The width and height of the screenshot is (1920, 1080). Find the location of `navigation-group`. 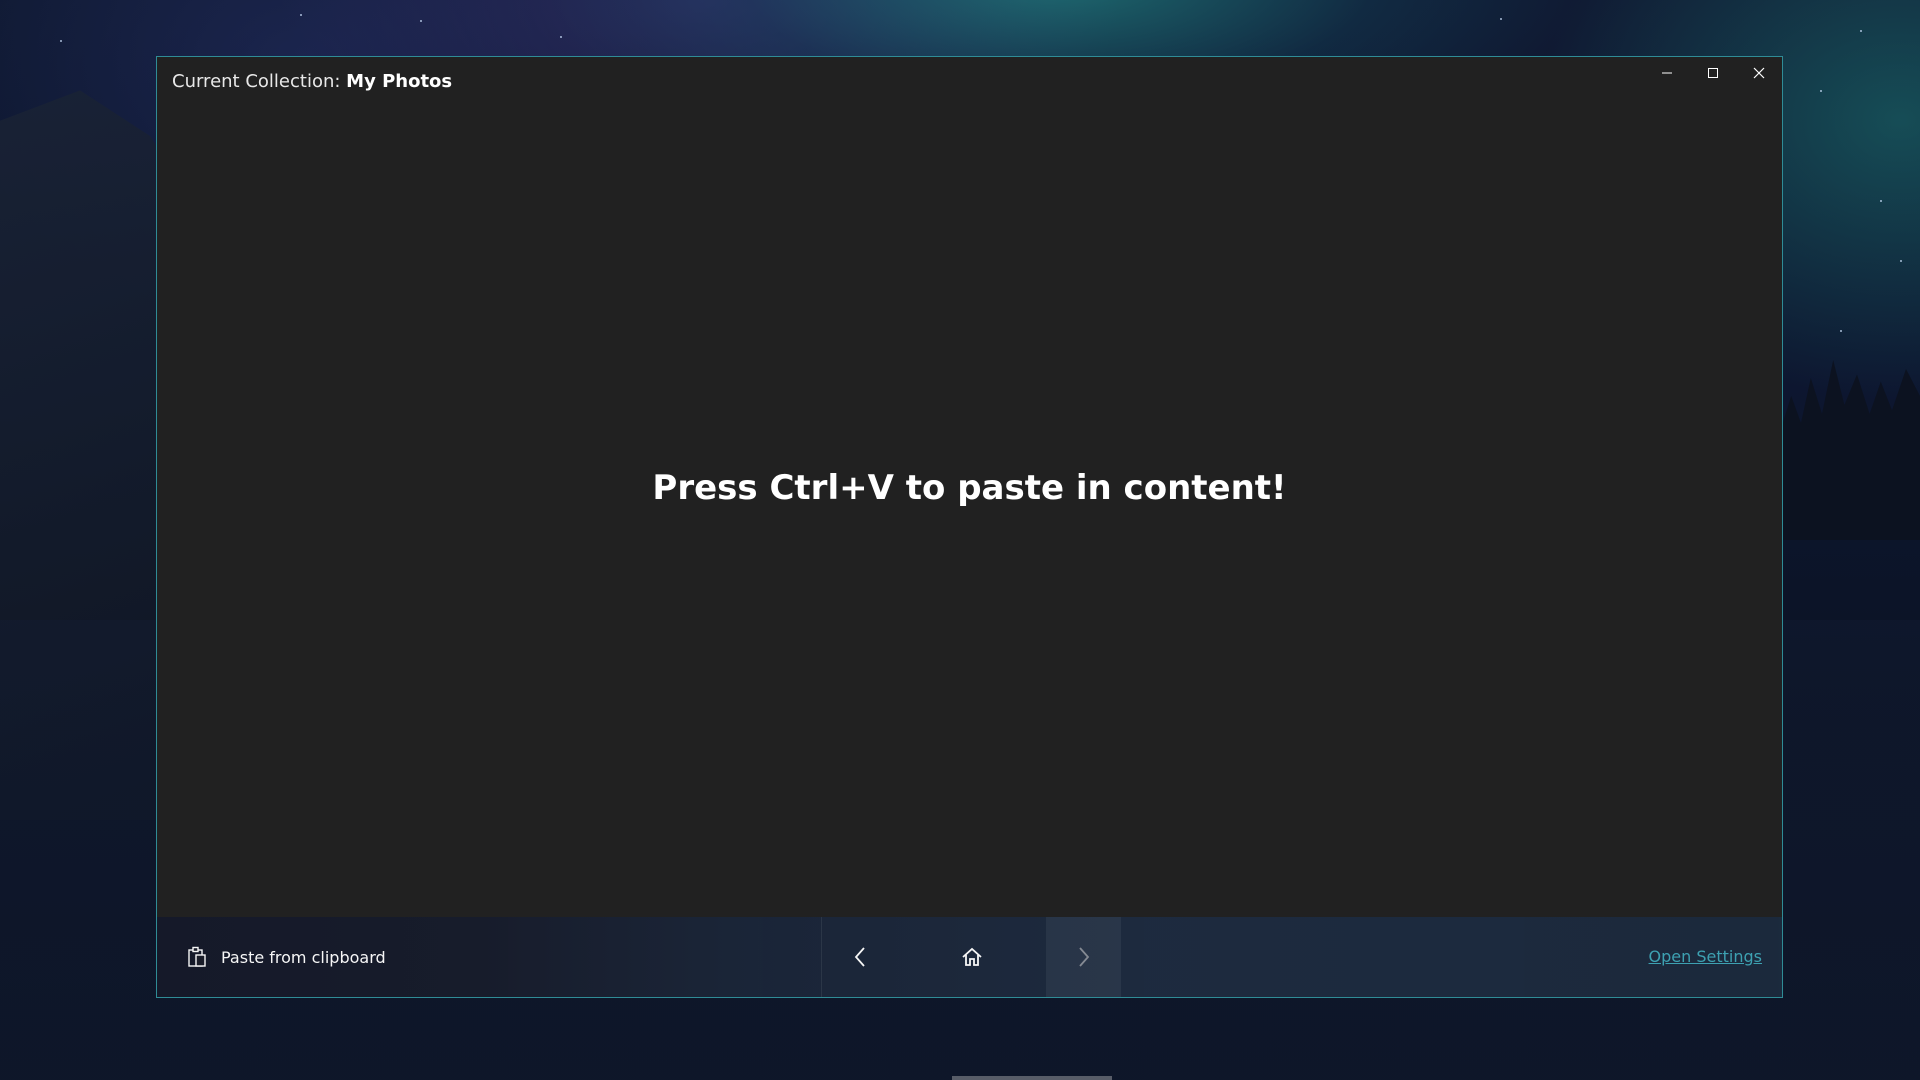

navigation-group is located at coordinates (971, 957).